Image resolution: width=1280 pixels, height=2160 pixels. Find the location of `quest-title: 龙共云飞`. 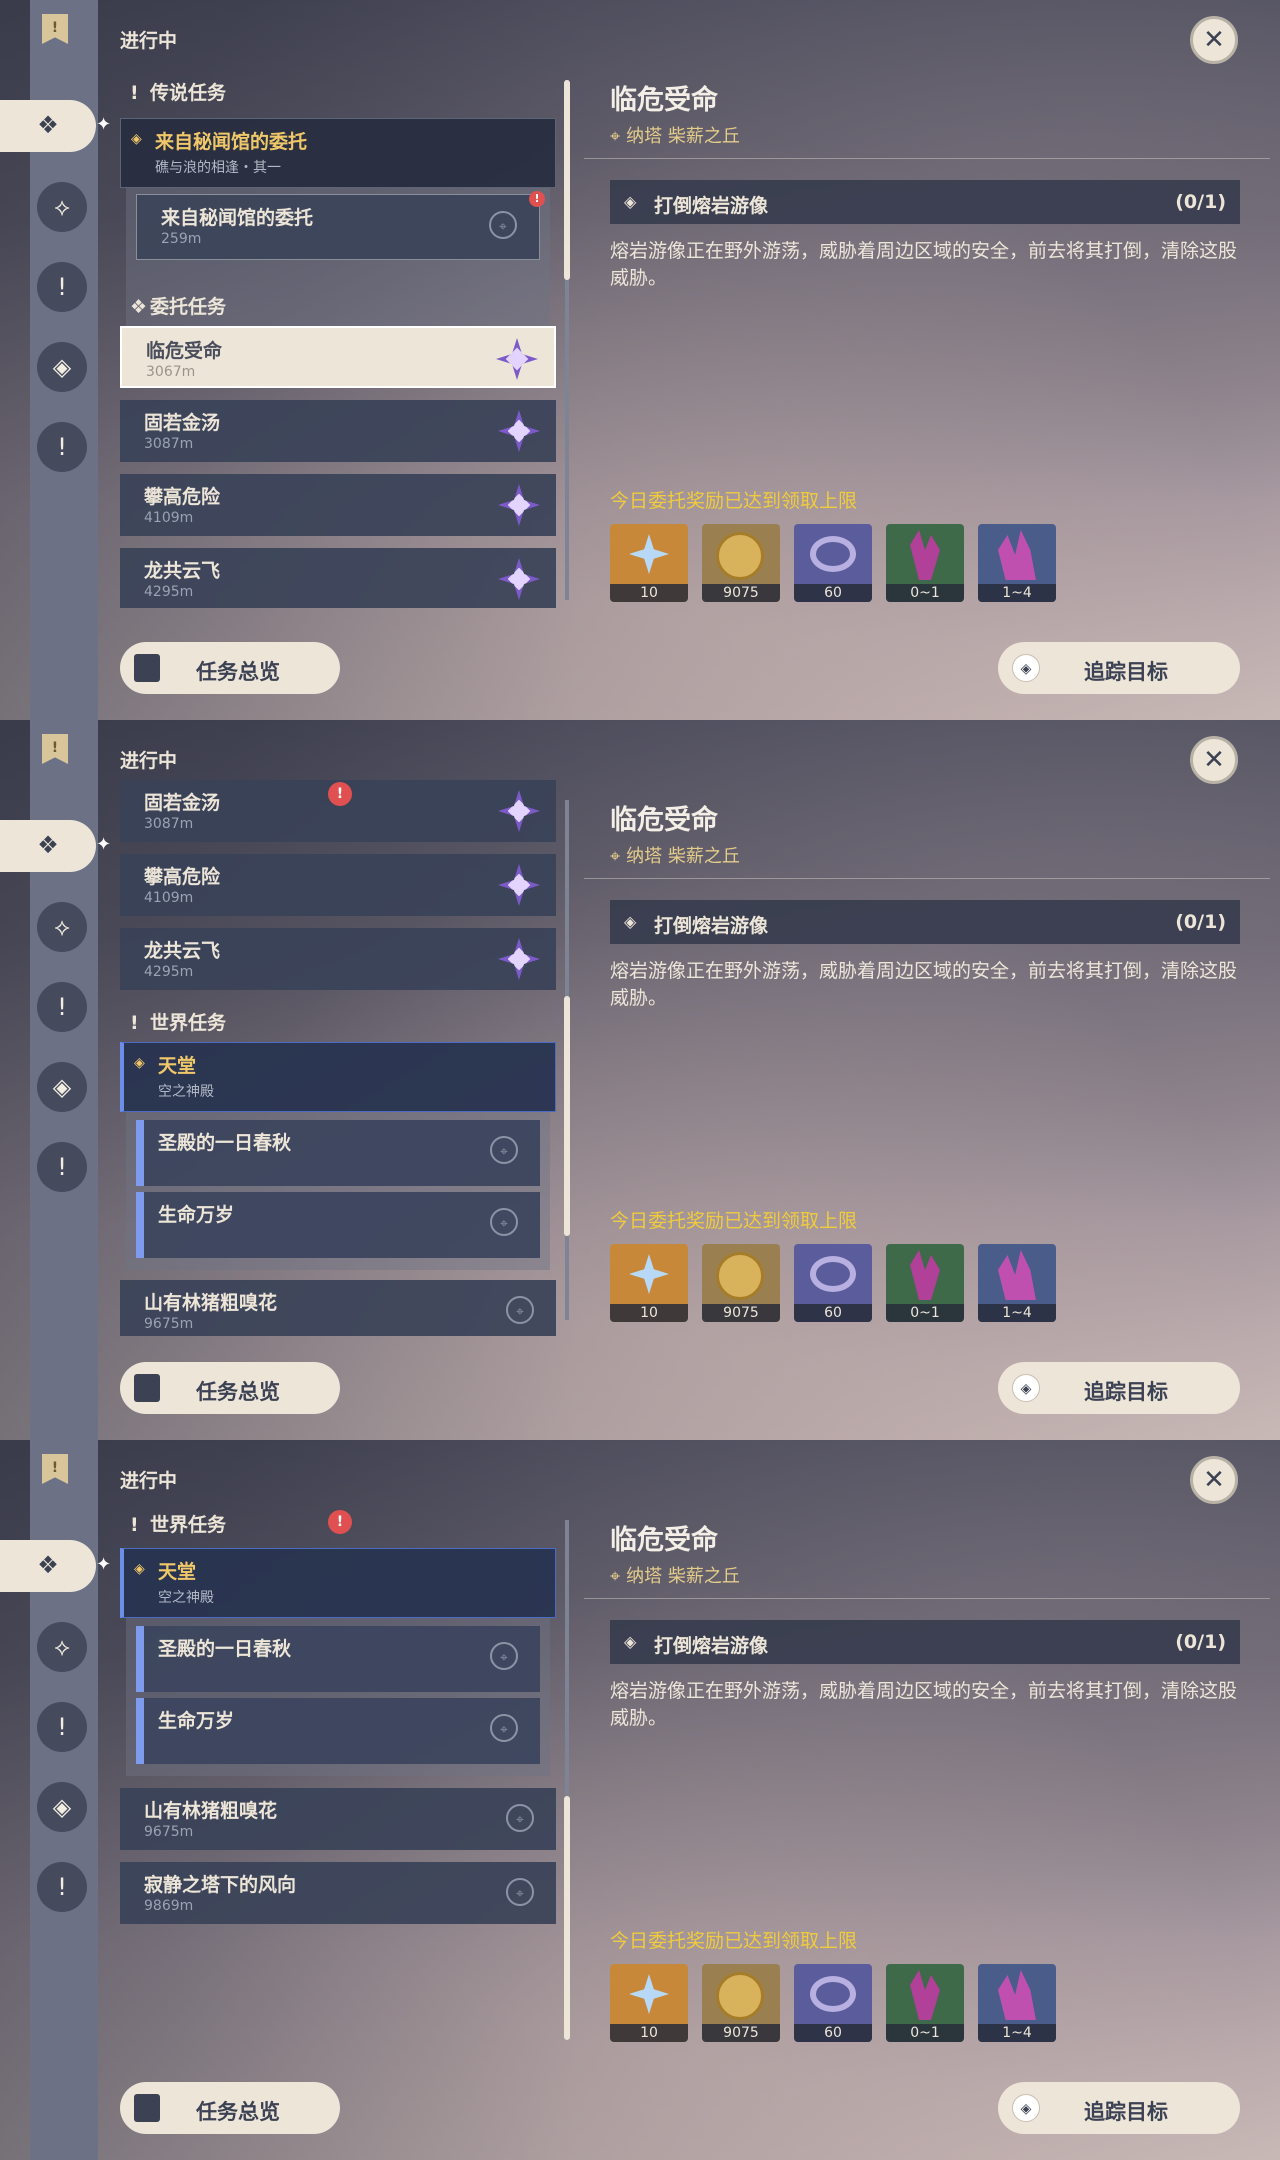

quest-title: 龙共云飞 is located at coordinates (182, 951).